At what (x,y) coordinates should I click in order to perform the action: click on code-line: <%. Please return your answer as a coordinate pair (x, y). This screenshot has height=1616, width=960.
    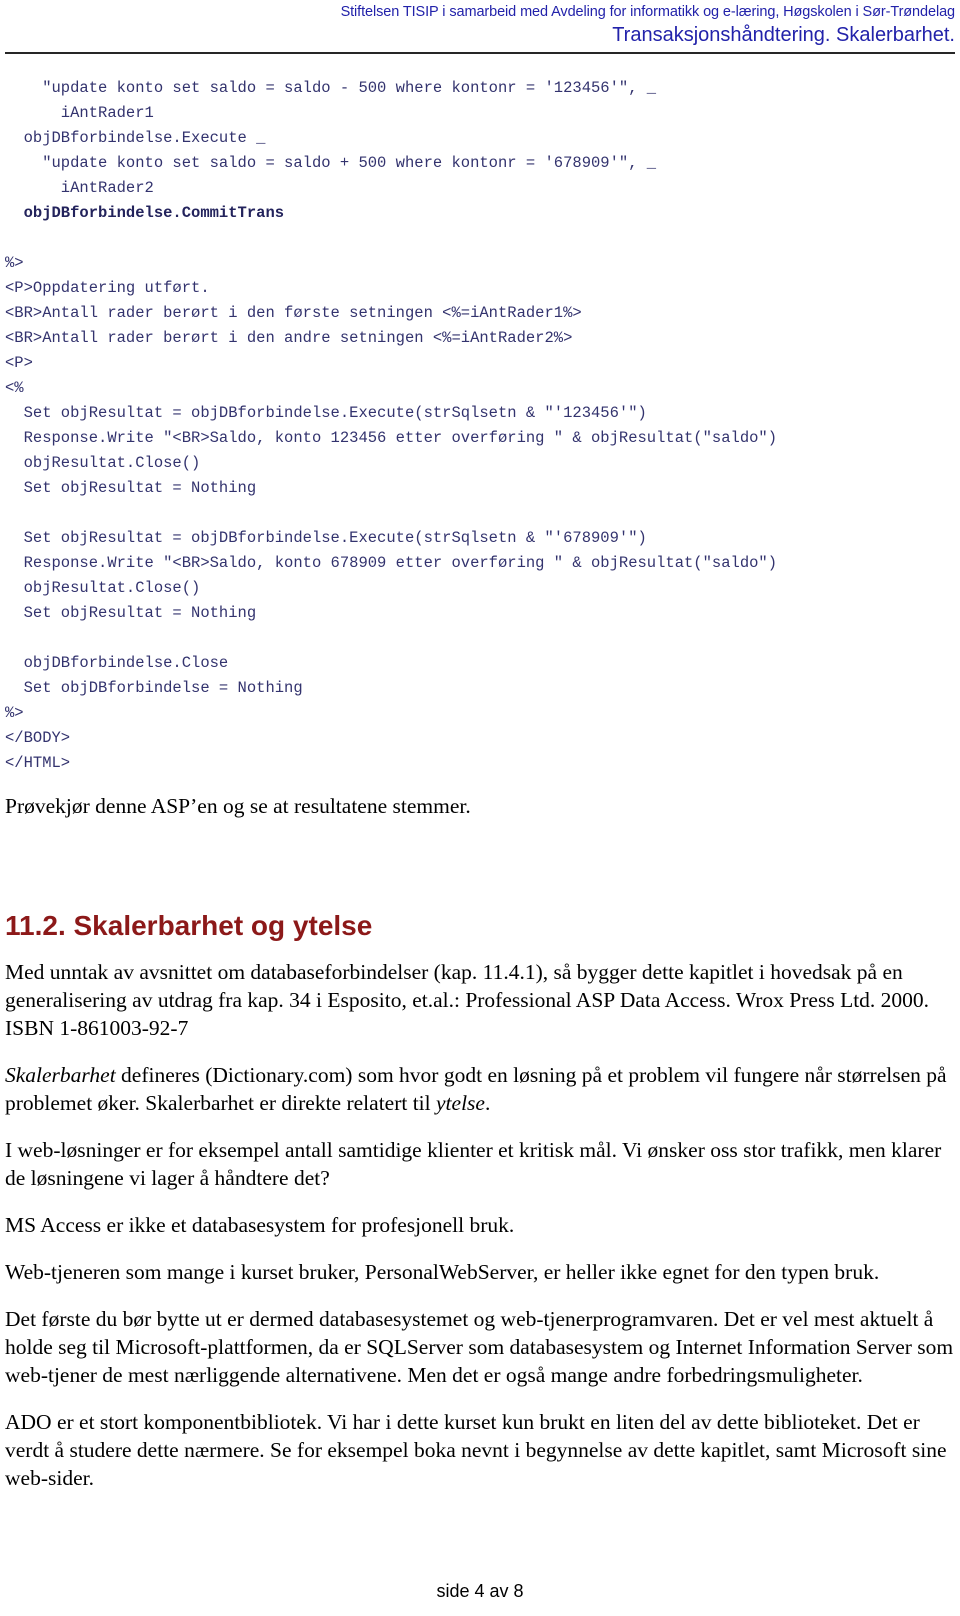
    Looking at the image, I should click on (14, 387).